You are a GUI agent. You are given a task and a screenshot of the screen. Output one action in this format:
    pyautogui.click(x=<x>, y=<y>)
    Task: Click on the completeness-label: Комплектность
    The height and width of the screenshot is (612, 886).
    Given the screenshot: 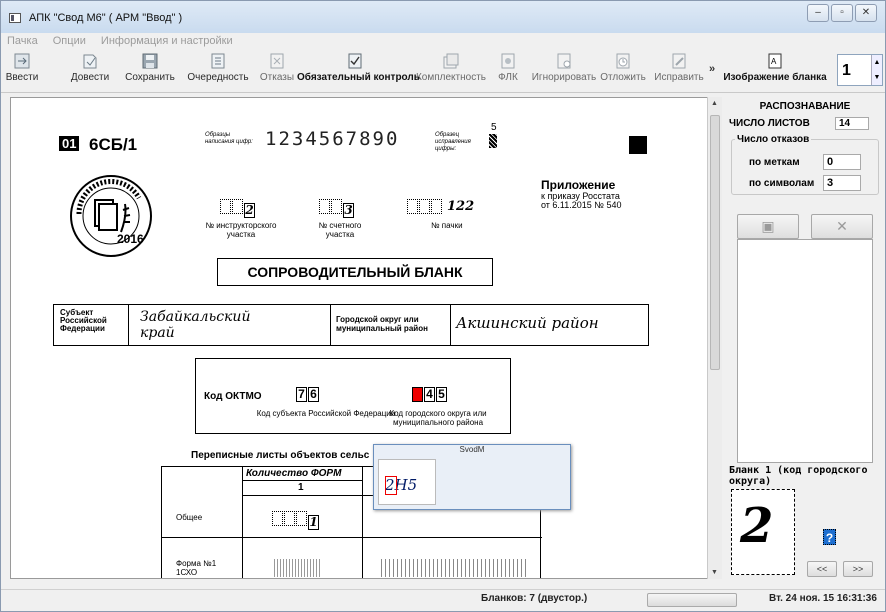 What is the action you would take?
    pyautogui.click(x=450, y=77)
    